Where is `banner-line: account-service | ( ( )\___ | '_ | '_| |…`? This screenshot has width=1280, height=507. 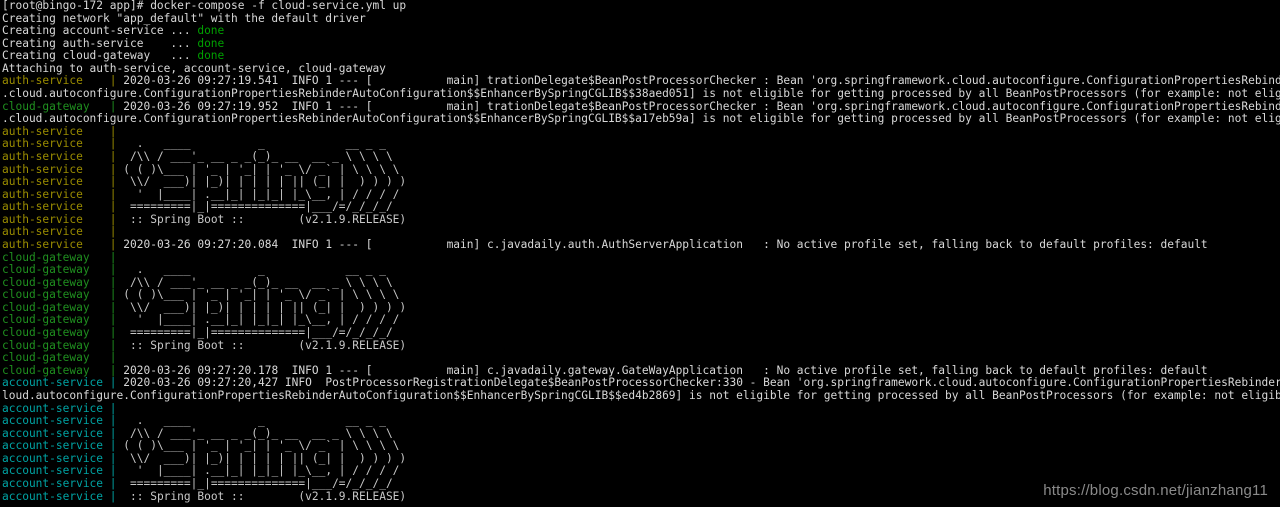
banner-line: account-service | ( ( )\___ | '_ | '_| |… is located at coordinates (640, 446).